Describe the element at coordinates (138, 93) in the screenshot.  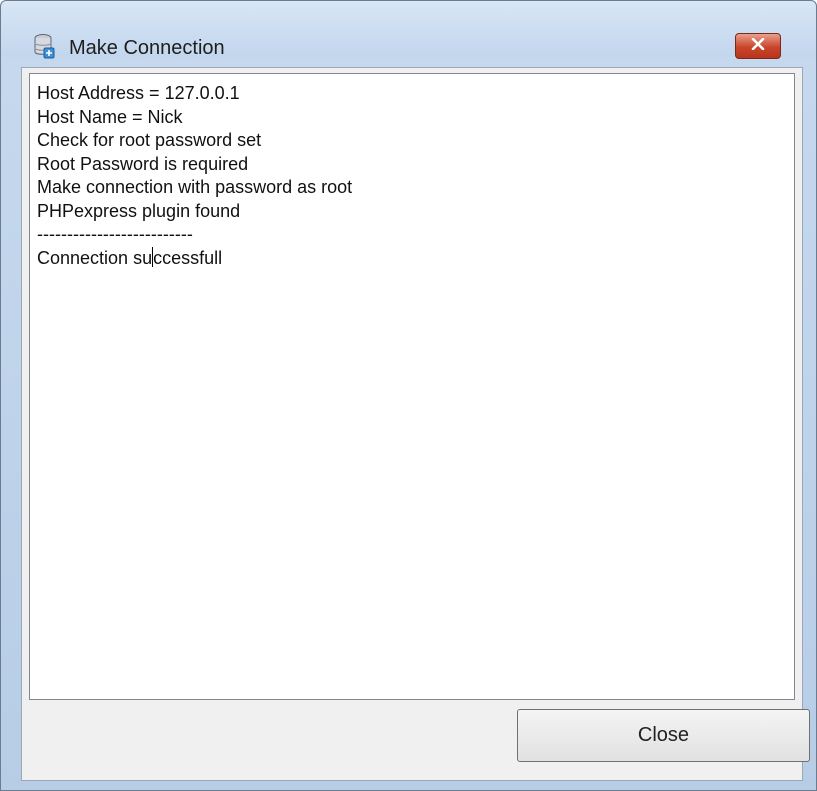
I see `log-line-host-address: Host Address = 127.0.0.1` at that location.